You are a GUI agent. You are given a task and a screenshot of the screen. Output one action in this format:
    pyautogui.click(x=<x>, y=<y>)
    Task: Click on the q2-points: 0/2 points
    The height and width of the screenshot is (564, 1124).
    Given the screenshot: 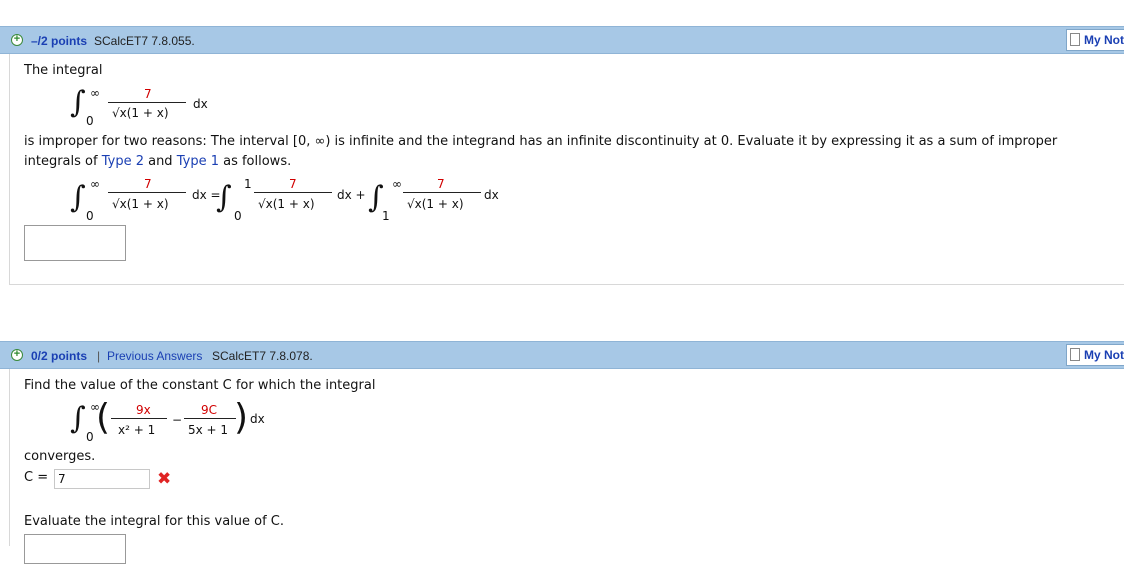 What is the action you would take?
    pyautogui.click(x=59, y=356)
    